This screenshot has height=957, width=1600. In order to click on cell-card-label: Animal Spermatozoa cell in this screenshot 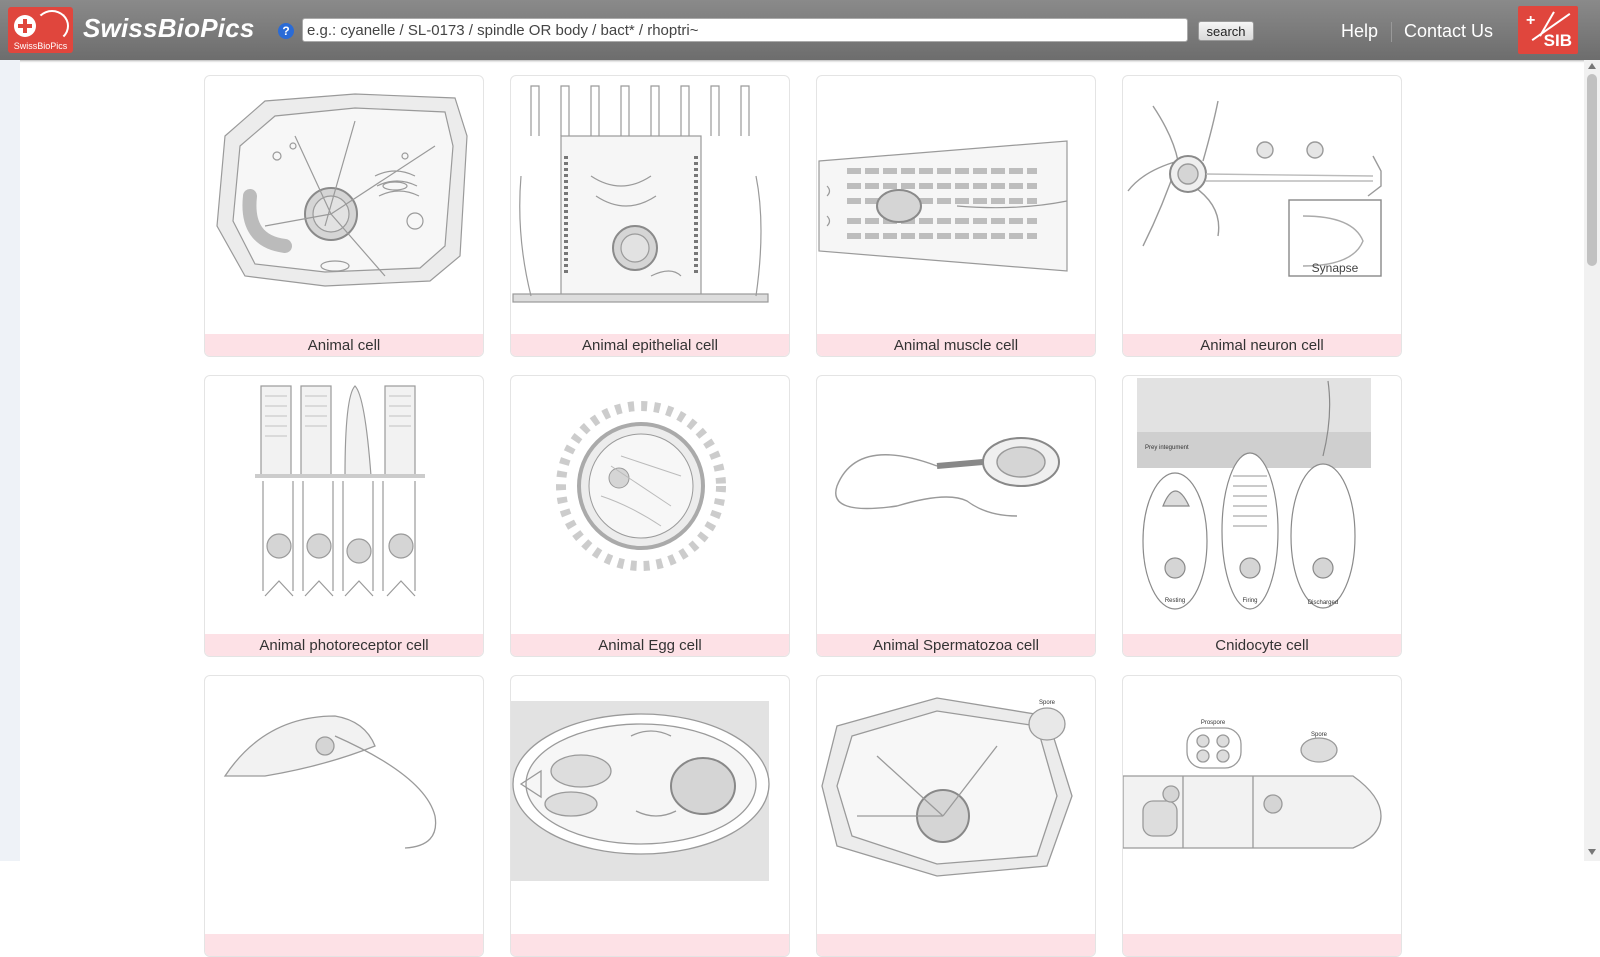, I will do `click(956, 645)`.